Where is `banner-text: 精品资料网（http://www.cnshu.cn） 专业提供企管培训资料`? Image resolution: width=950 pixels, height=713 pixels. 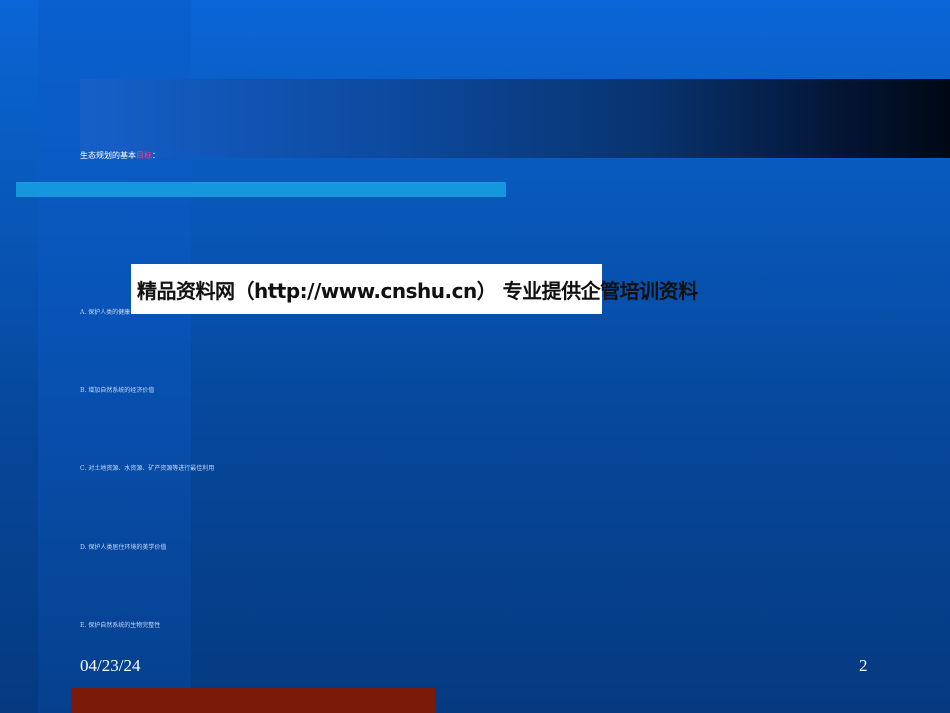 banner-text: 精品资料网（http://www.cnshu.cn） 专业提供企管培训资料 is located at coordinates (417, 290).